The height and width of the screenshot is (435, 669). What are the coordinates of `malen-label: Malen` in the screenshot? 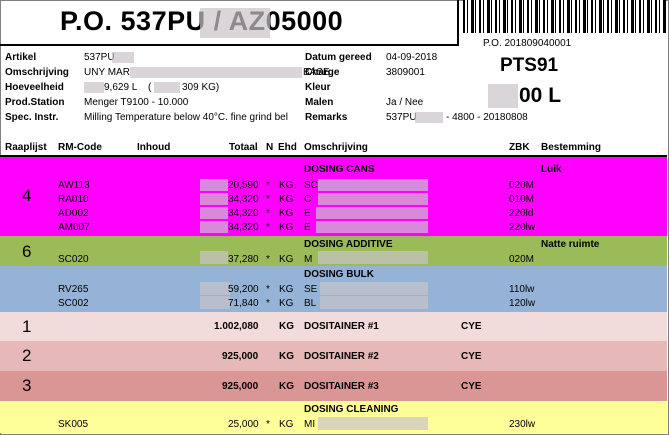 It's located at (319, 102).